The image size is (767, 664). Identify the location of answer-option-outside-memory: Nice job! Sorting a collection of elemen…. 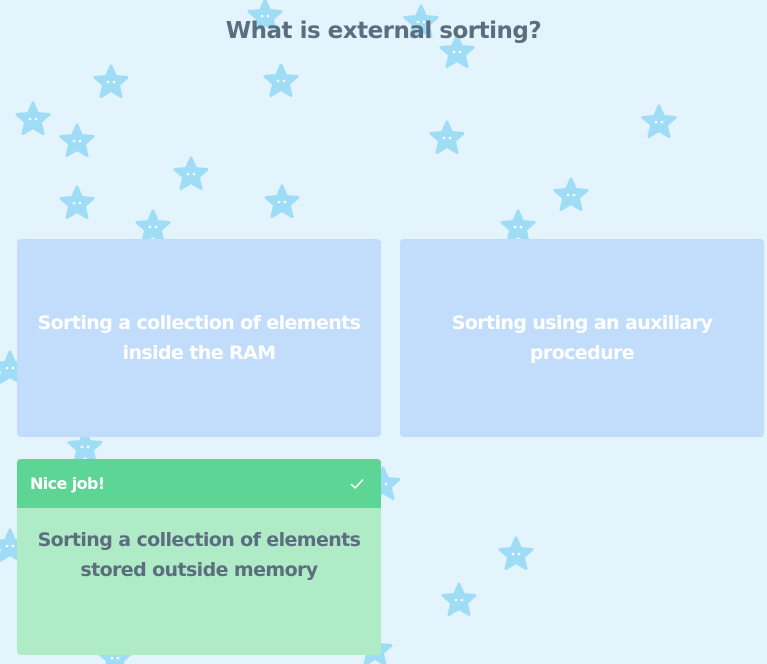
(199, 557).